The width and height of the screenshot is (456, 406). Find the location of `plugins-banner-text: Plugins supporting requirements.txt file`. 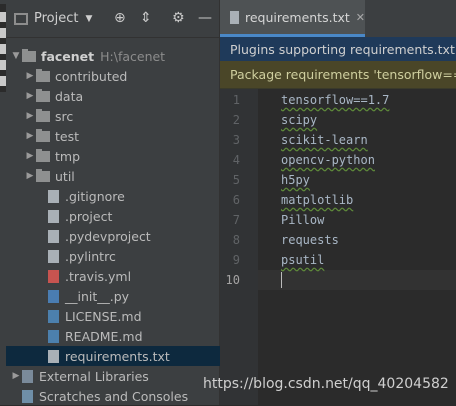

plugins-banner-text: Plugins supporting requirements.txt file is located at coordinates (343, 49).